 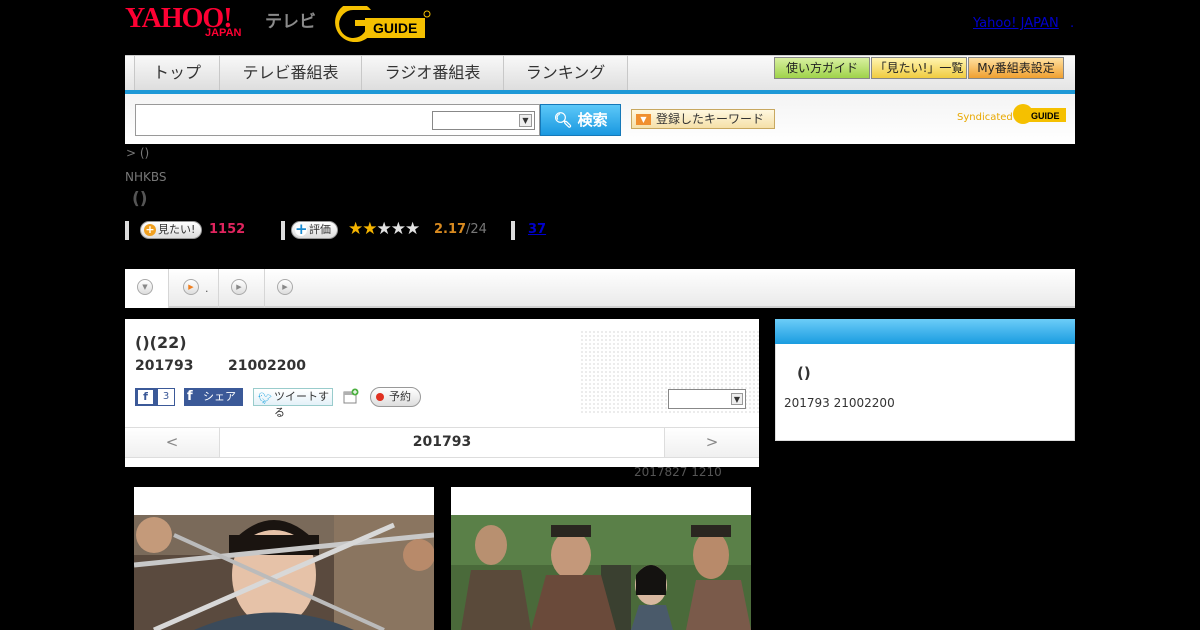 What do you see at coordinates (592, 120) in the screenshot?
I see `search-button-label: 検索` at bounding box center [592, 120].